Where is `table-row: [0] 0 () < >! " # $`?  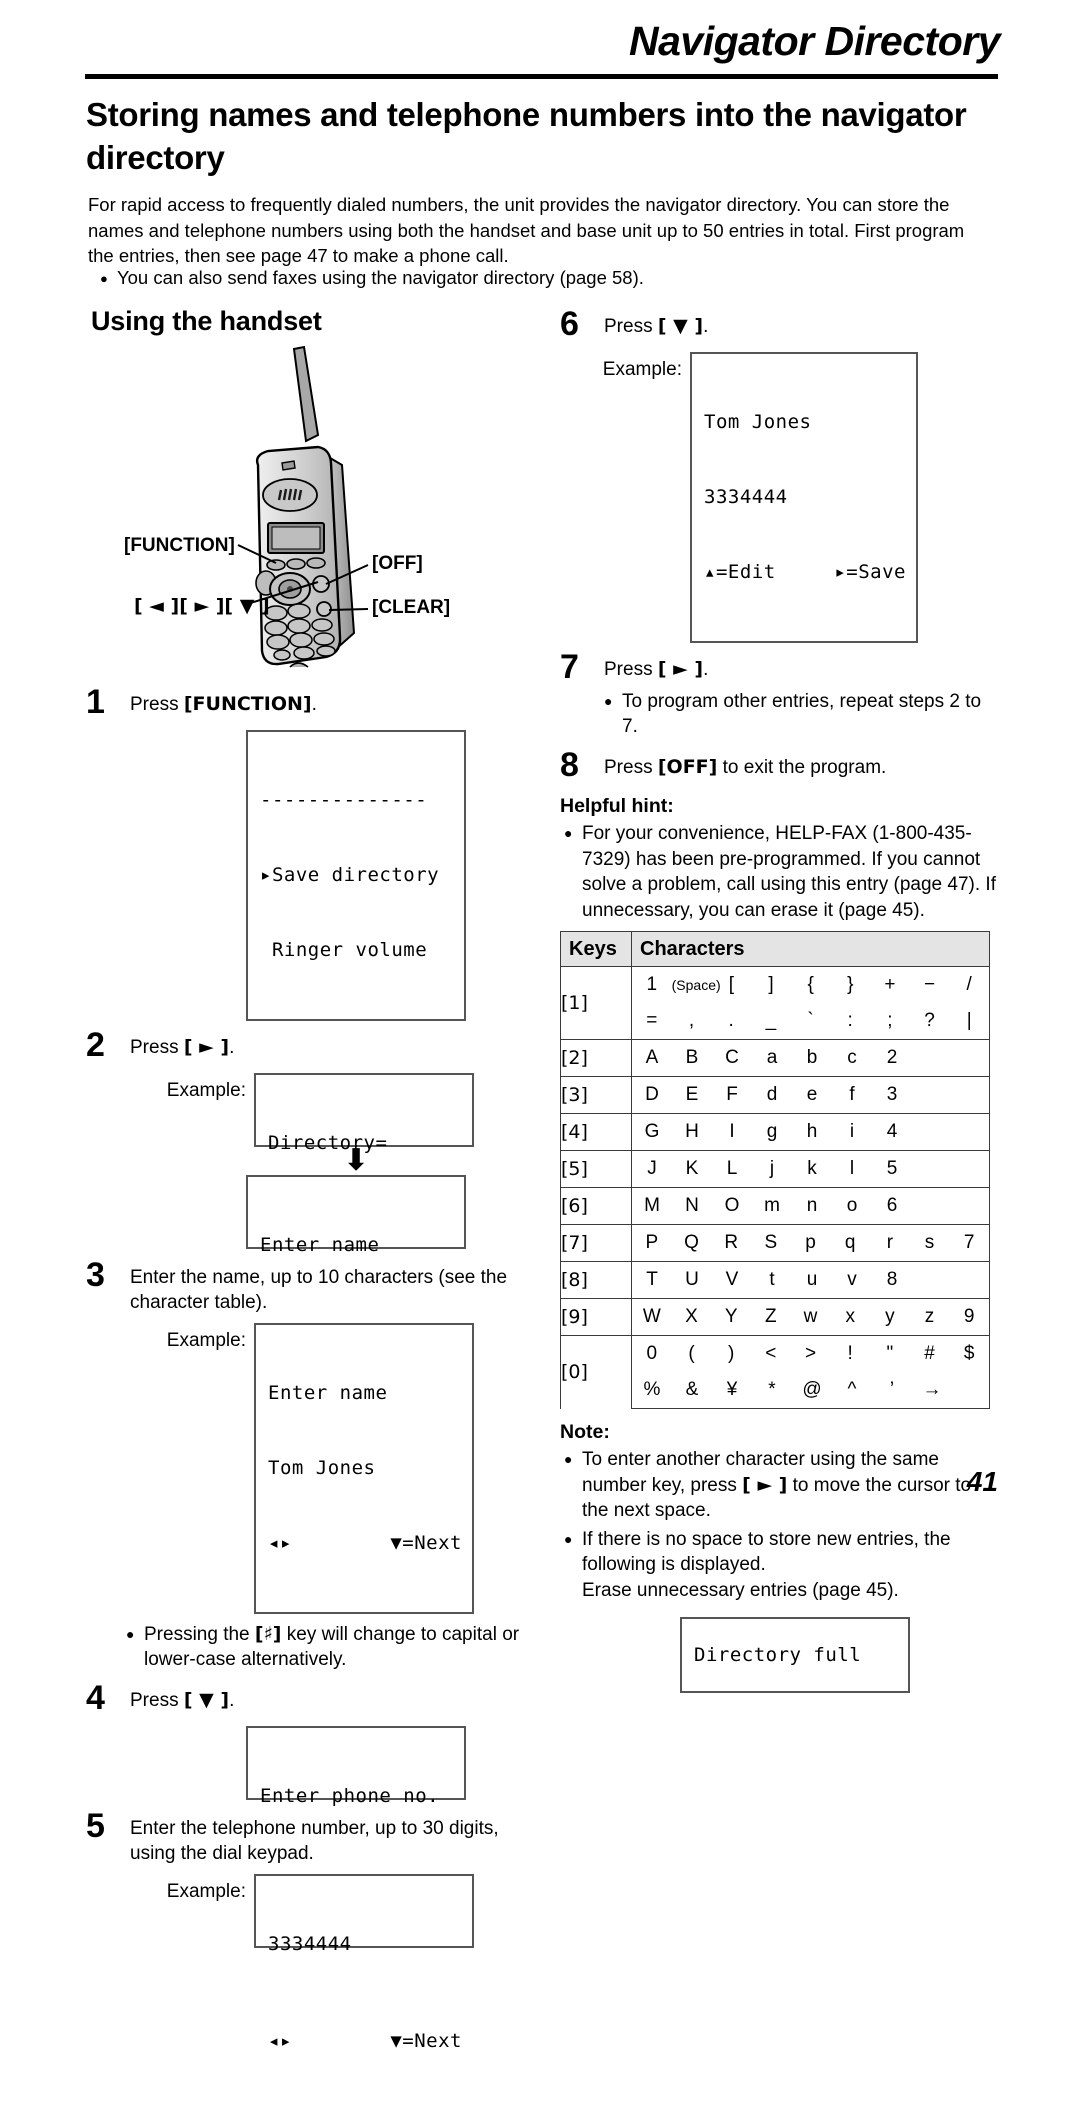
table-row: [0] 0 () < >! " # $ is located at coordinates (775, 1372).